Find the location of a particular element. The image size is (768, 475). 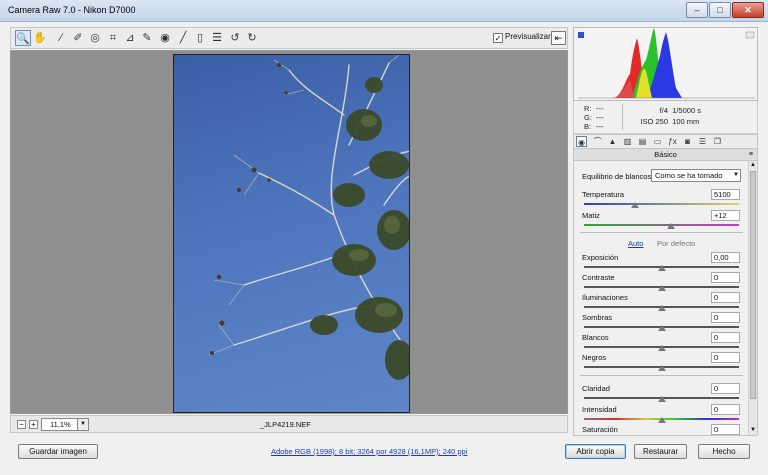

slider-label: Claridad is located at coordinates (596, 388).